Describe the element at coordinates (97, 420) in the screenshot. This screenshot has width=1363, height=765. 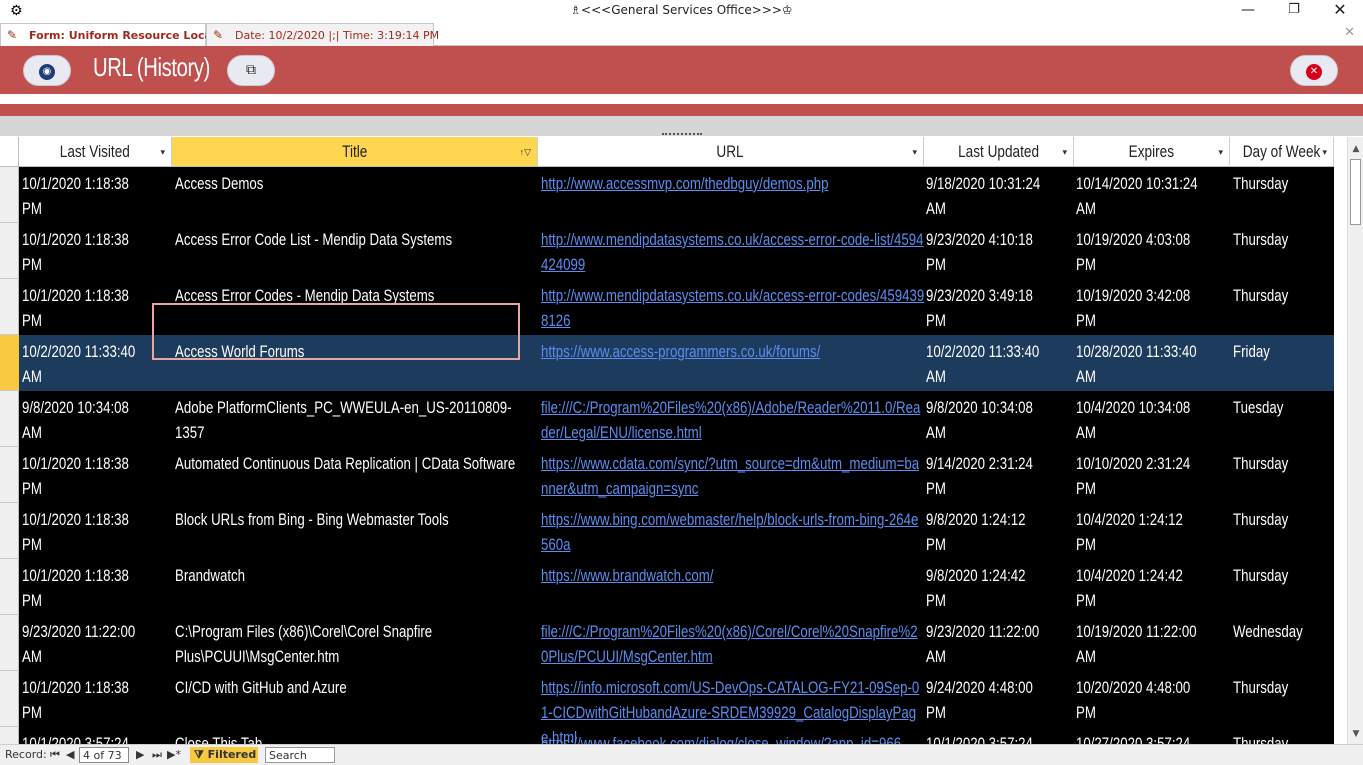
I see `cell-last-visited: 9/8/2020 10:34:08 AM` at that location.